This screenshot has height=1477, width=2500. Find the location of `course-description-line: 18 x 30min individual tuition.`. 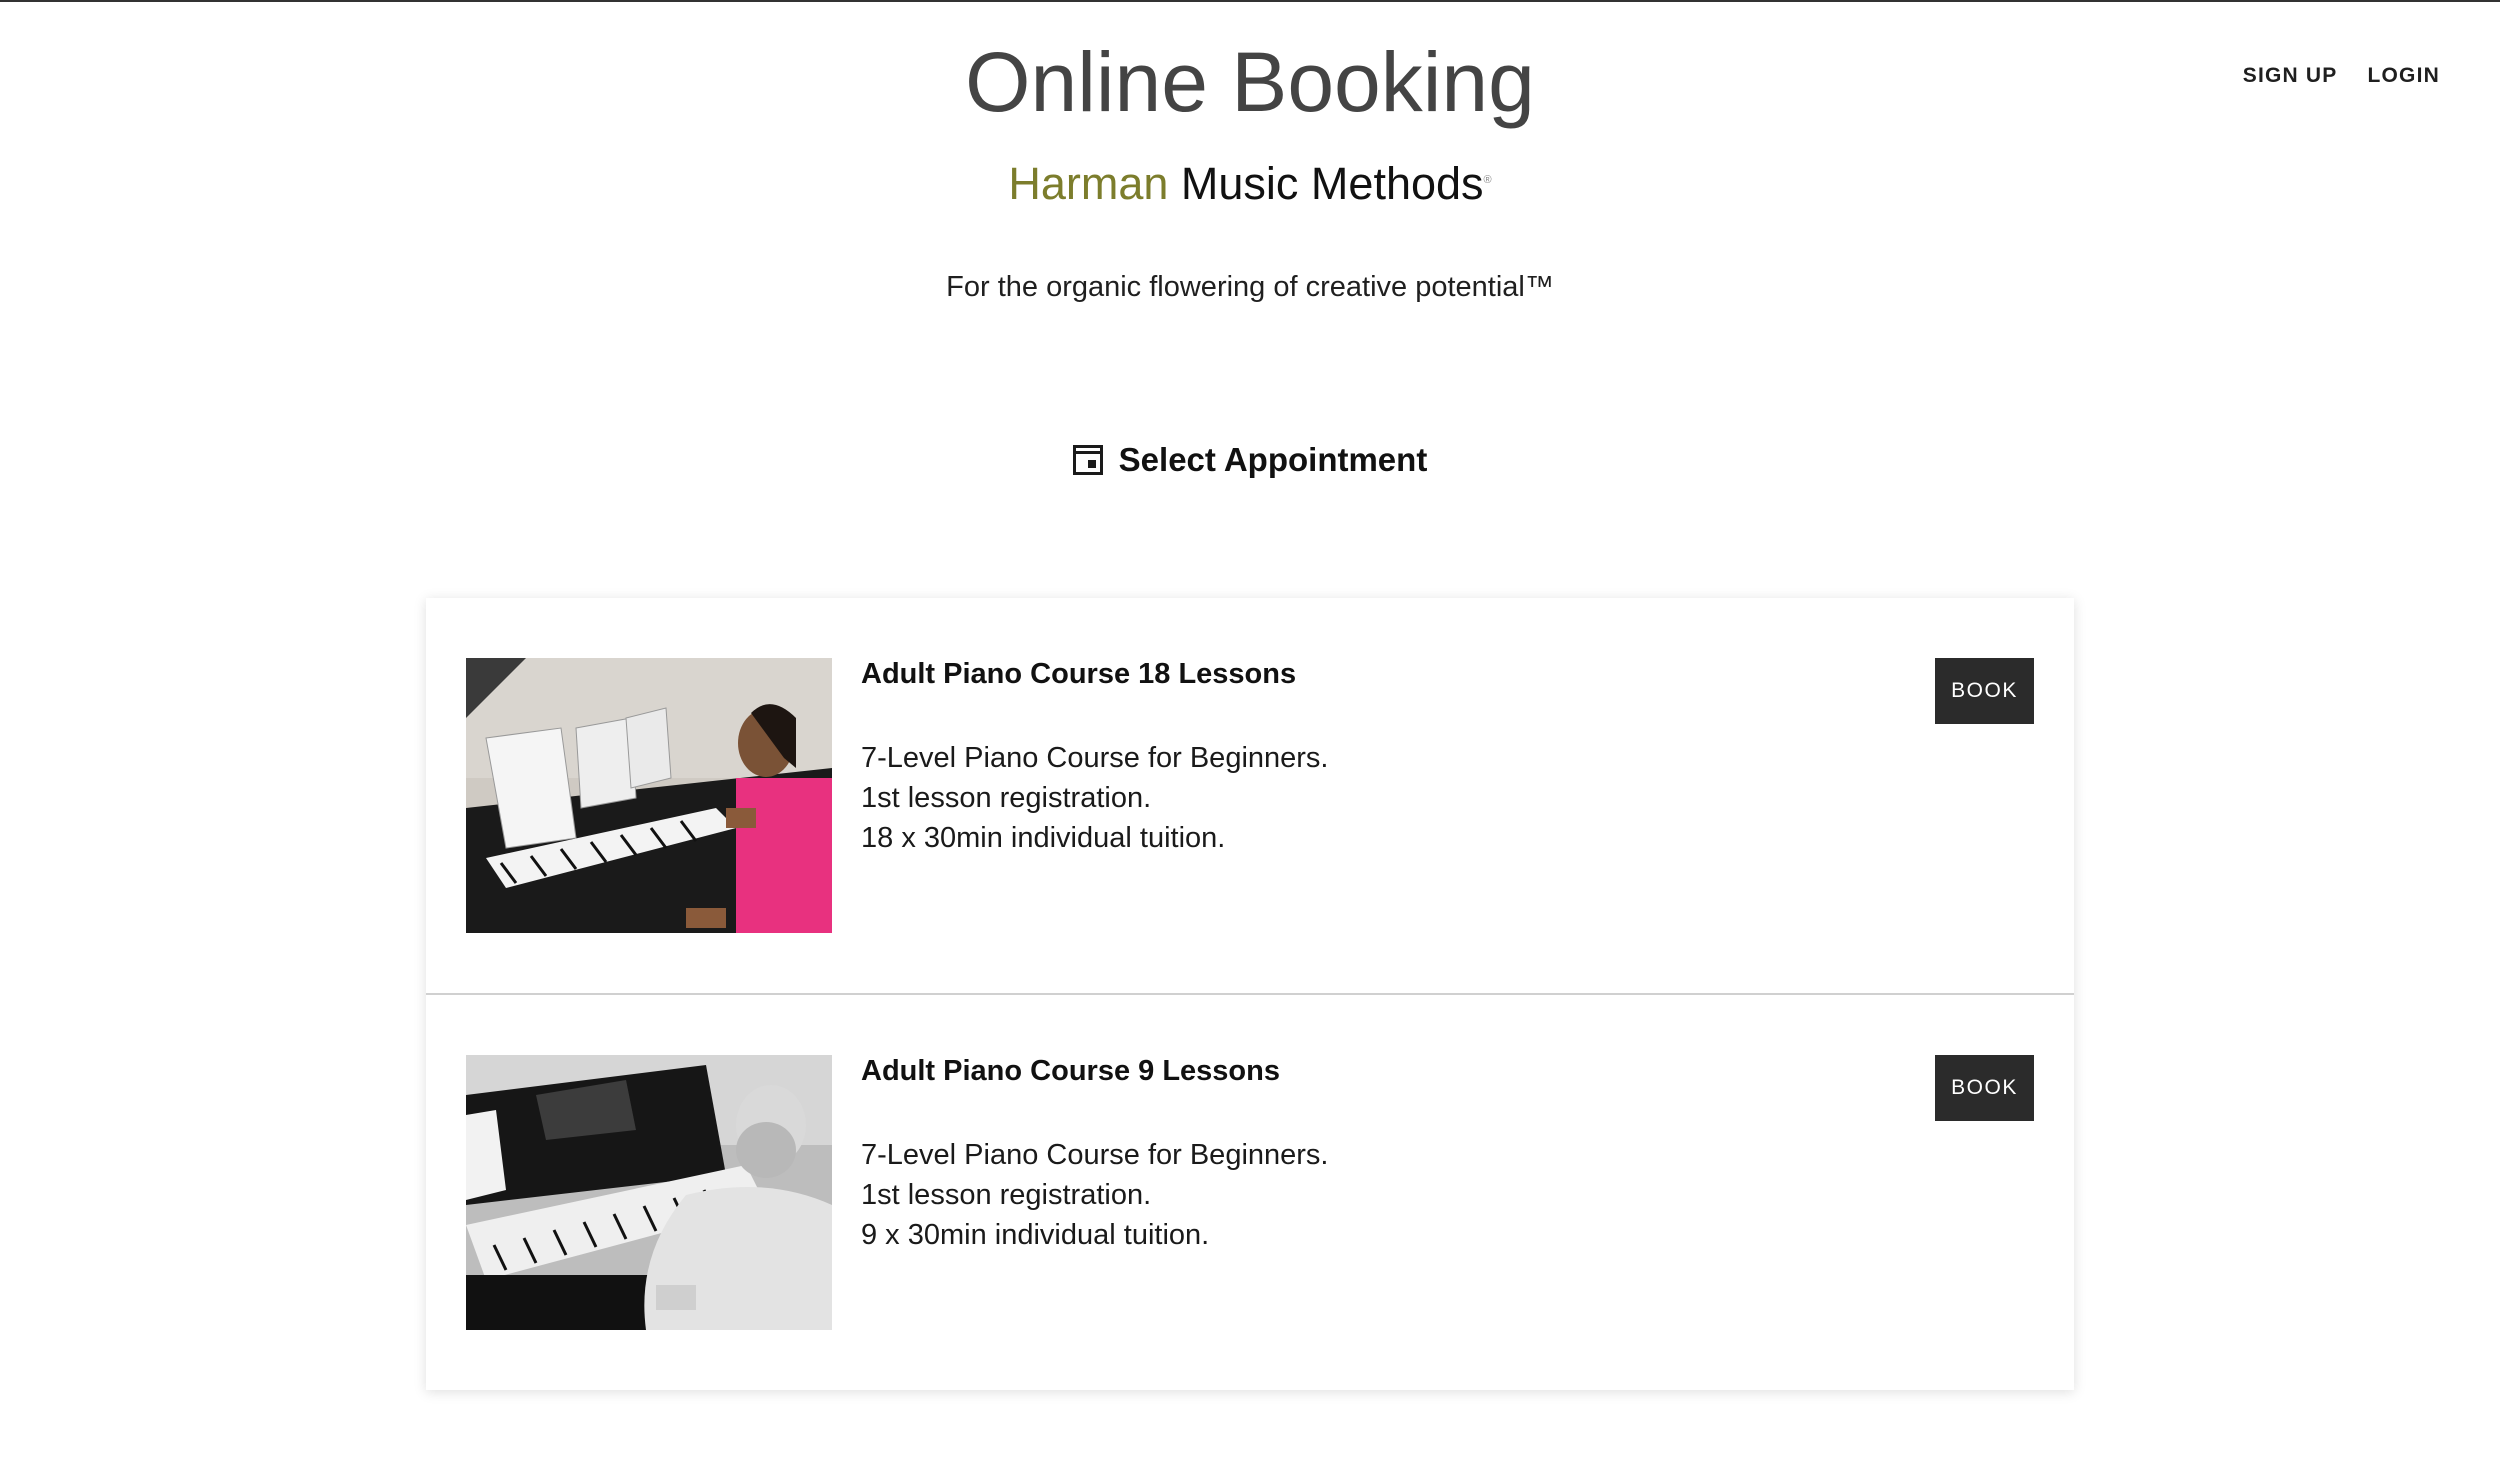

course-description-line: 18 x 30min individual tuition. is located at coordinates (1043, 838).